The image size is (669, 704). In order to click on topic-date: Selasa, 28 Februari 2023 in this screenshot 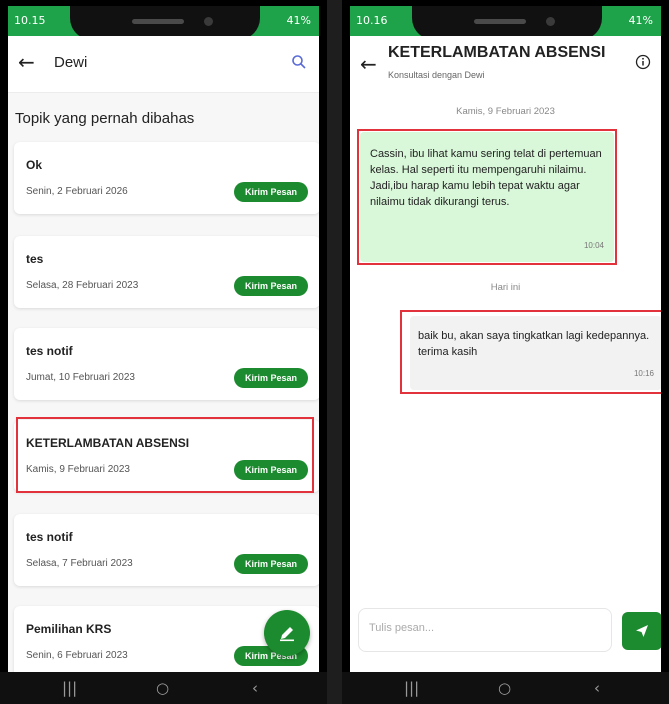, I will do `click(82, 285)`.